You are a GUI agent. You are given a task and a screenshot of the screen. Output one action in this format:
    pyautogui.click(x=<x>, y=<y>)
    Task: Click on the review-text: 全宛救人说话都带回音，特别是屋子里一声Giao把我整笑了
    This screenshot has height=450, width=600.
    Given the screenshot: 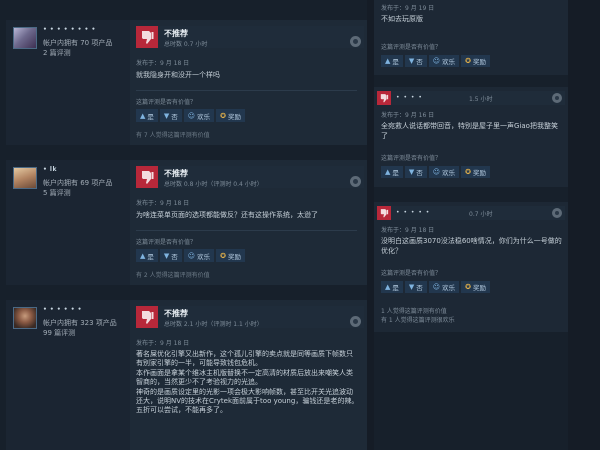 What is the action you would take?
    pyautogui.click(x=471, y=131)
    